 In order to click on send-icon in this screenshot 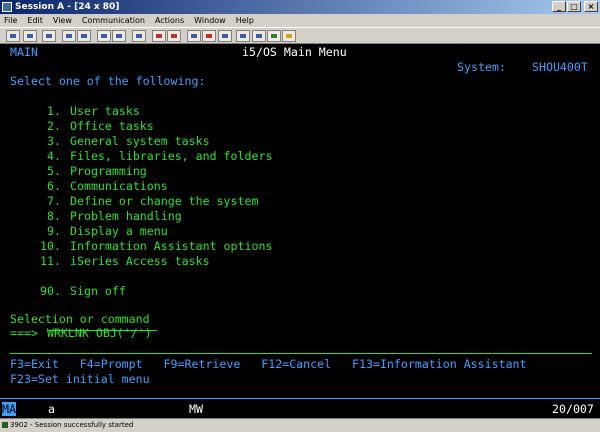, I will do `click(69, 36)`.